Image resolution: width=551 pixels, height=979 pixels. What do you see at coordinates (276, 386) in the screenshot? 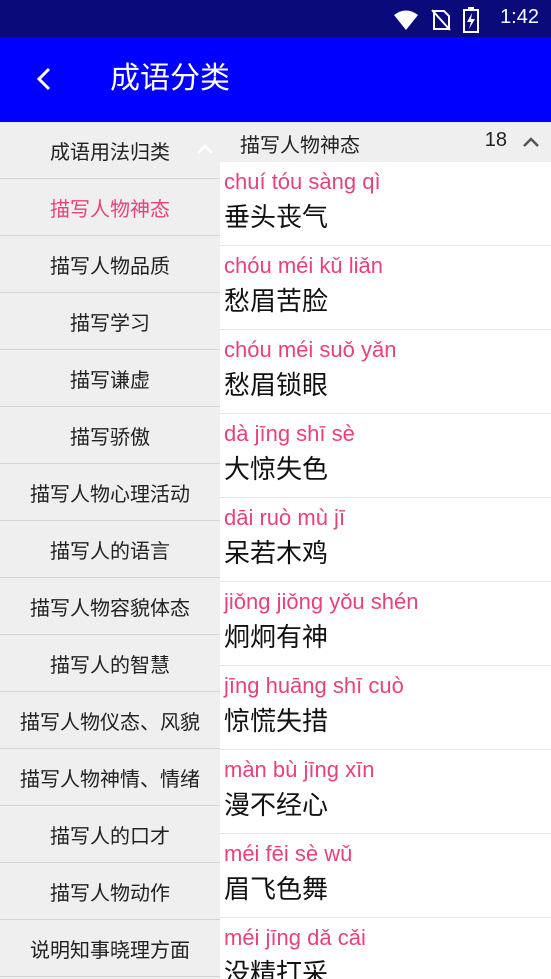
I see `idiom-word: 愁眉锁眼` at bounding box center [276, 386].